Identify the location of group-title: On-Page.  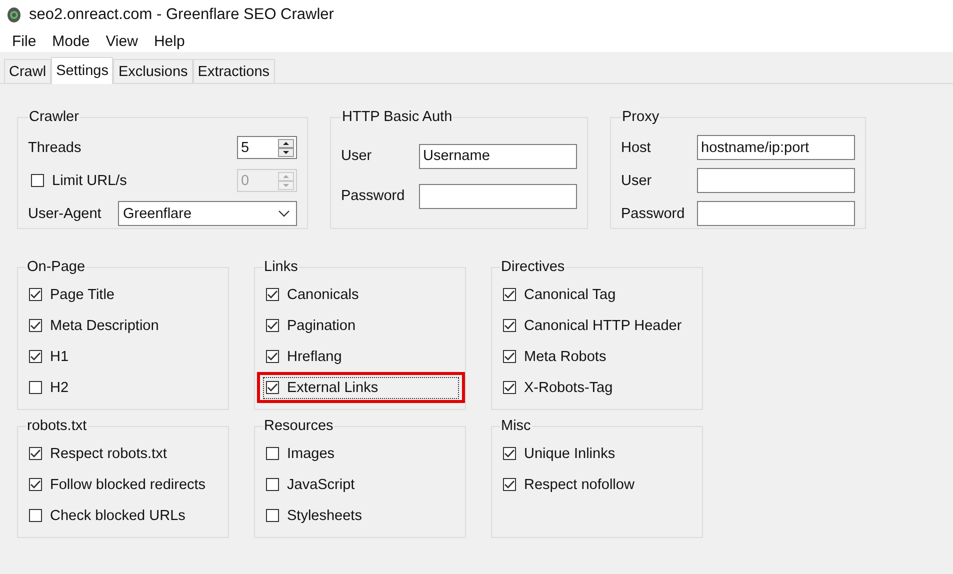
(56, 267).